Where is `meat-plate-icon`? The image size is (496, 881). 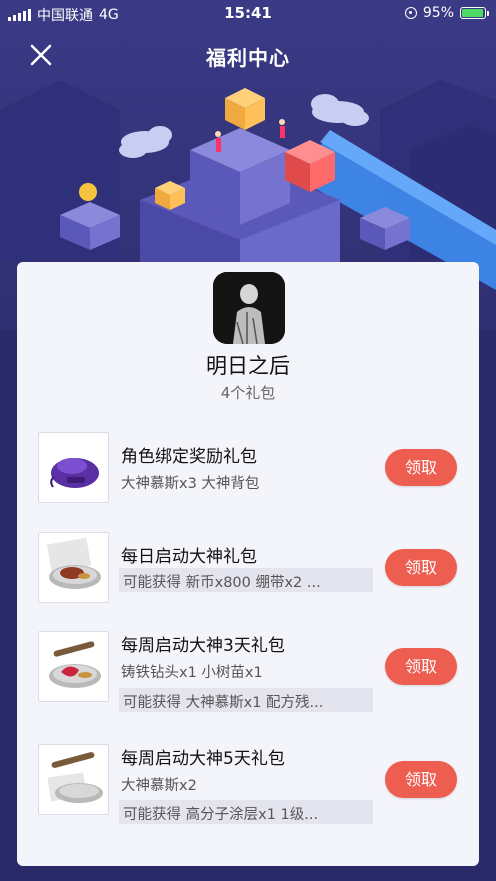 meat-plate-icon is located at coordinates (75, 664).